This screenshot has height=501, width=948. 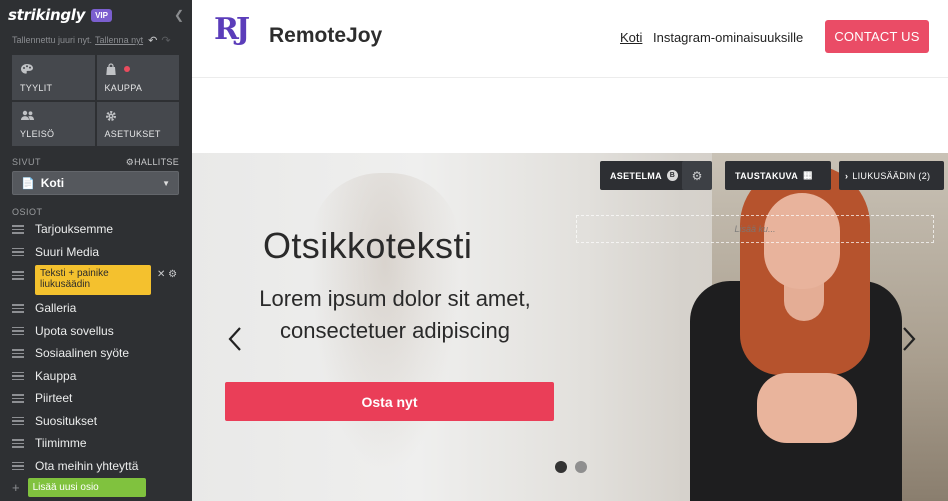 I want to click on tile-settings: ASETUKSET, so click(x=137, y=123).